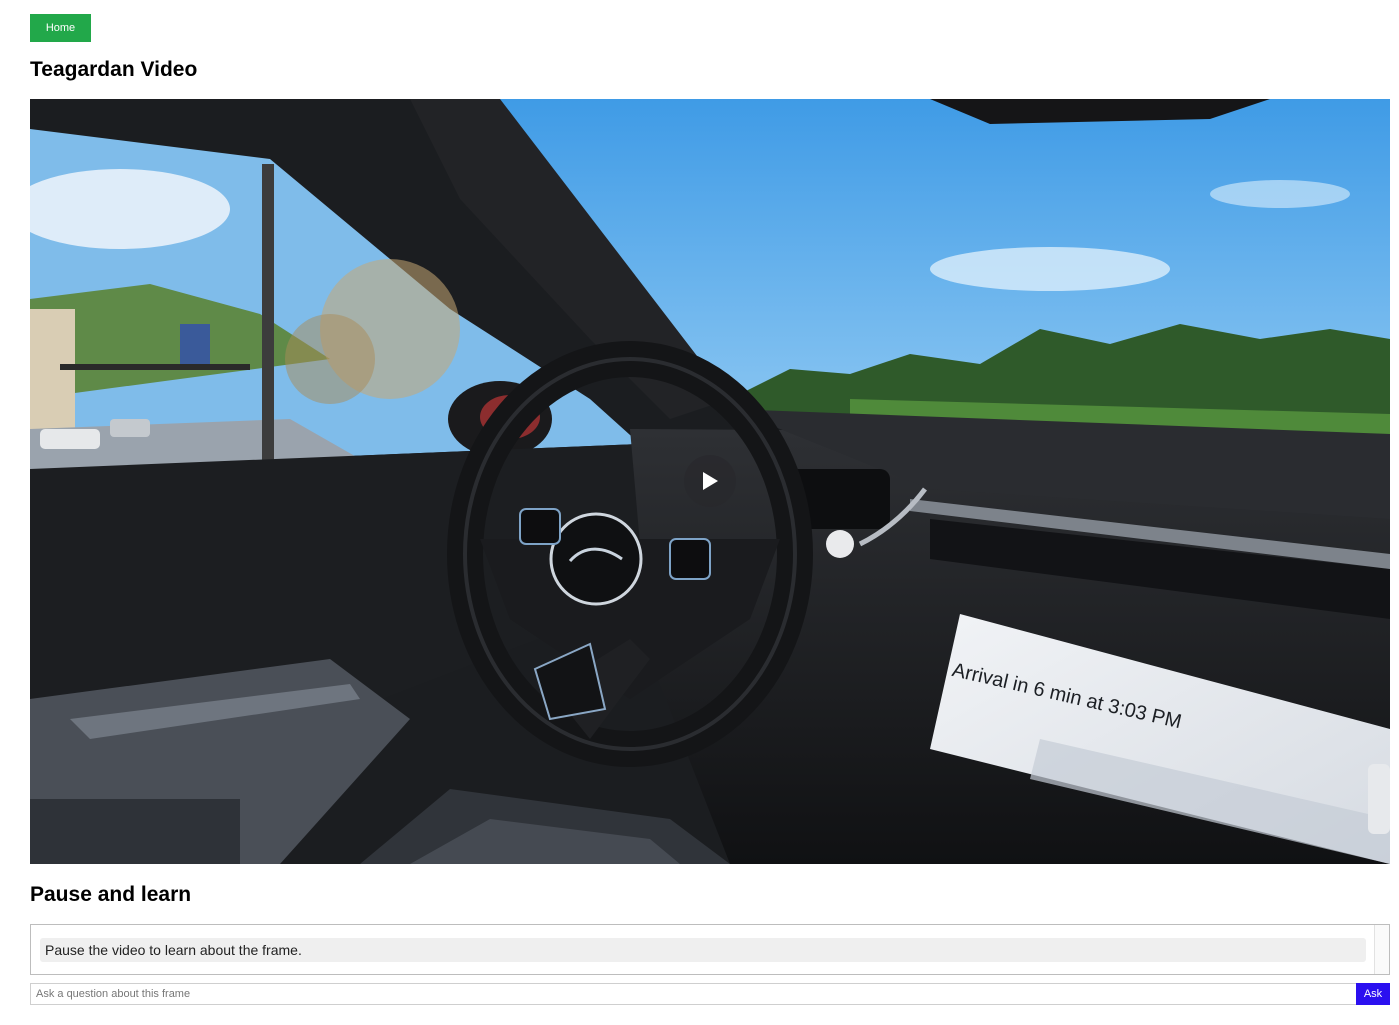 The image size is (1399, 1025). I want to click on scrollbar, so click(1381, 949).